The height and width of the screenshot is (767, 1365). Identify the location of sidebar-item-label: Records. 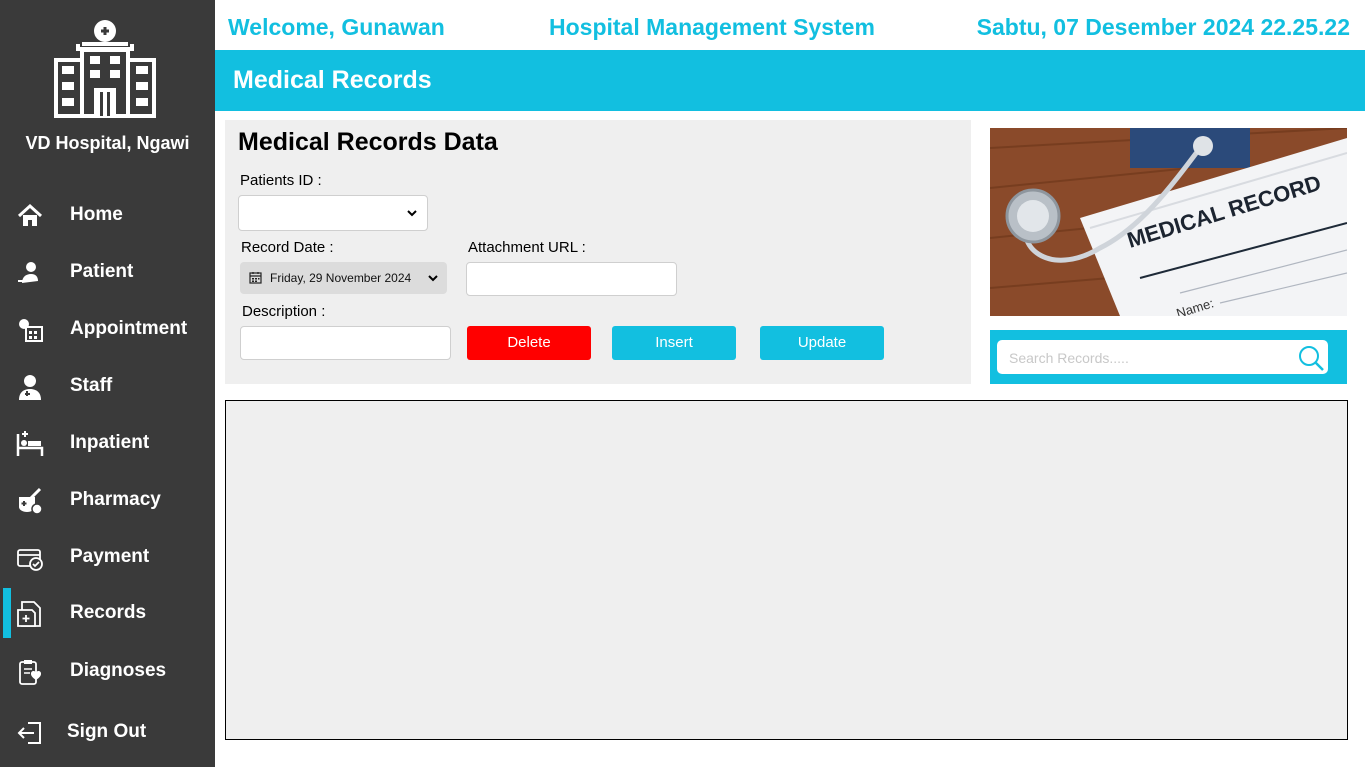
(108, 612).